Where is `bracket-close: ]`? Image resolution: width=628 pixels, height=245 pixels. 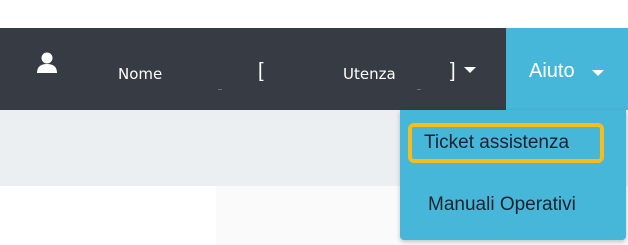
bracket-close: ] is located at coordinates (453, 71).